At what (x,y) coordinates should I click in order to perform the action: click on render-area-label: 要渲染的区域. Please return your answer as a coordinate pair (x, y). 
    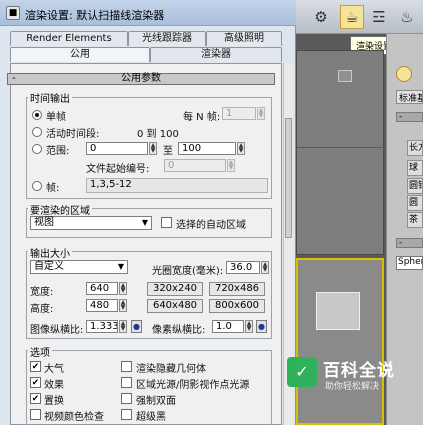
    Looking at the image, I should click on (60, 209).